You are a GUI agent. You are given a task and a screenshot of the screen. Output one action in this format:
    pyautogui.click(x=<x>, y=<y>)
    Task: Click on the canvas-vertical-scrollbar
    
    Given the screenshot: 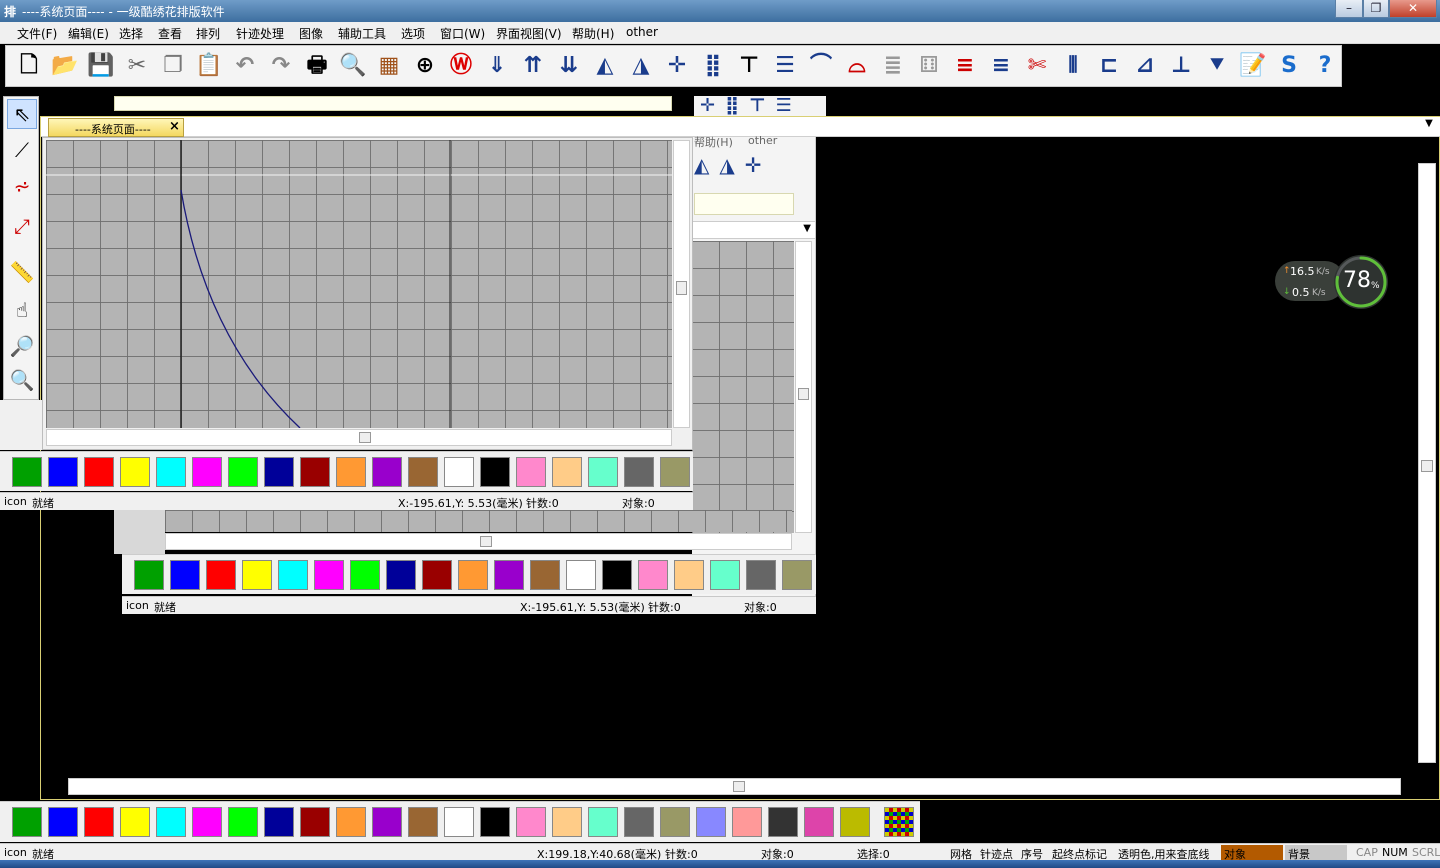 What is the action you would take?
    pyautogui.click(x=681, y=284)
    